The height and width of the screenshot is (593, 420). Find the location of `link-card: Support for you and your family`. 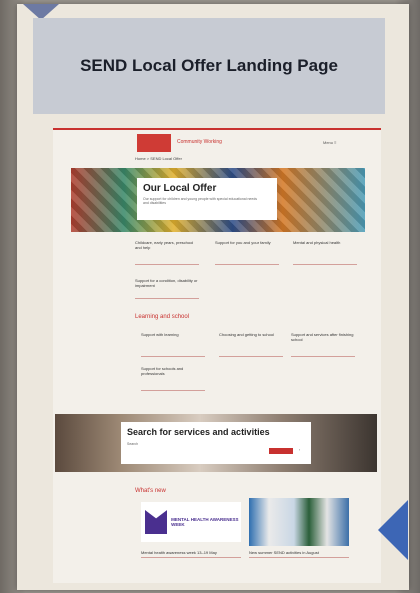

link-card: Support for you and your family is located at coordinates (247, 252).